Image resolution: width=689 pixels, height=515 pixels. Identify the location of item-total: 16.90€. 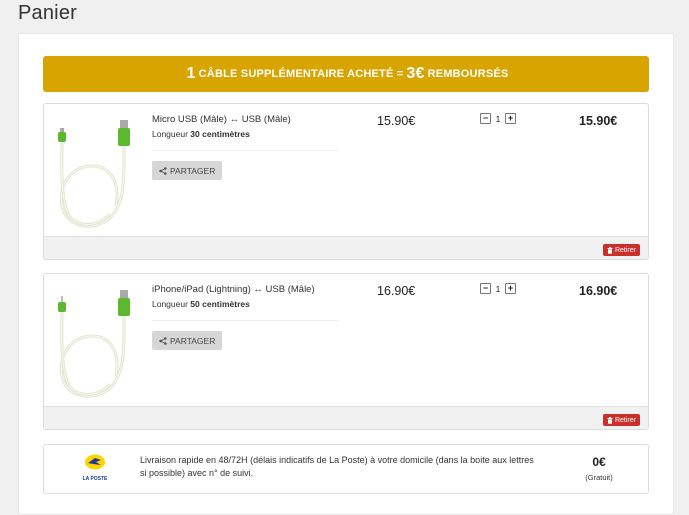
(598, 291).